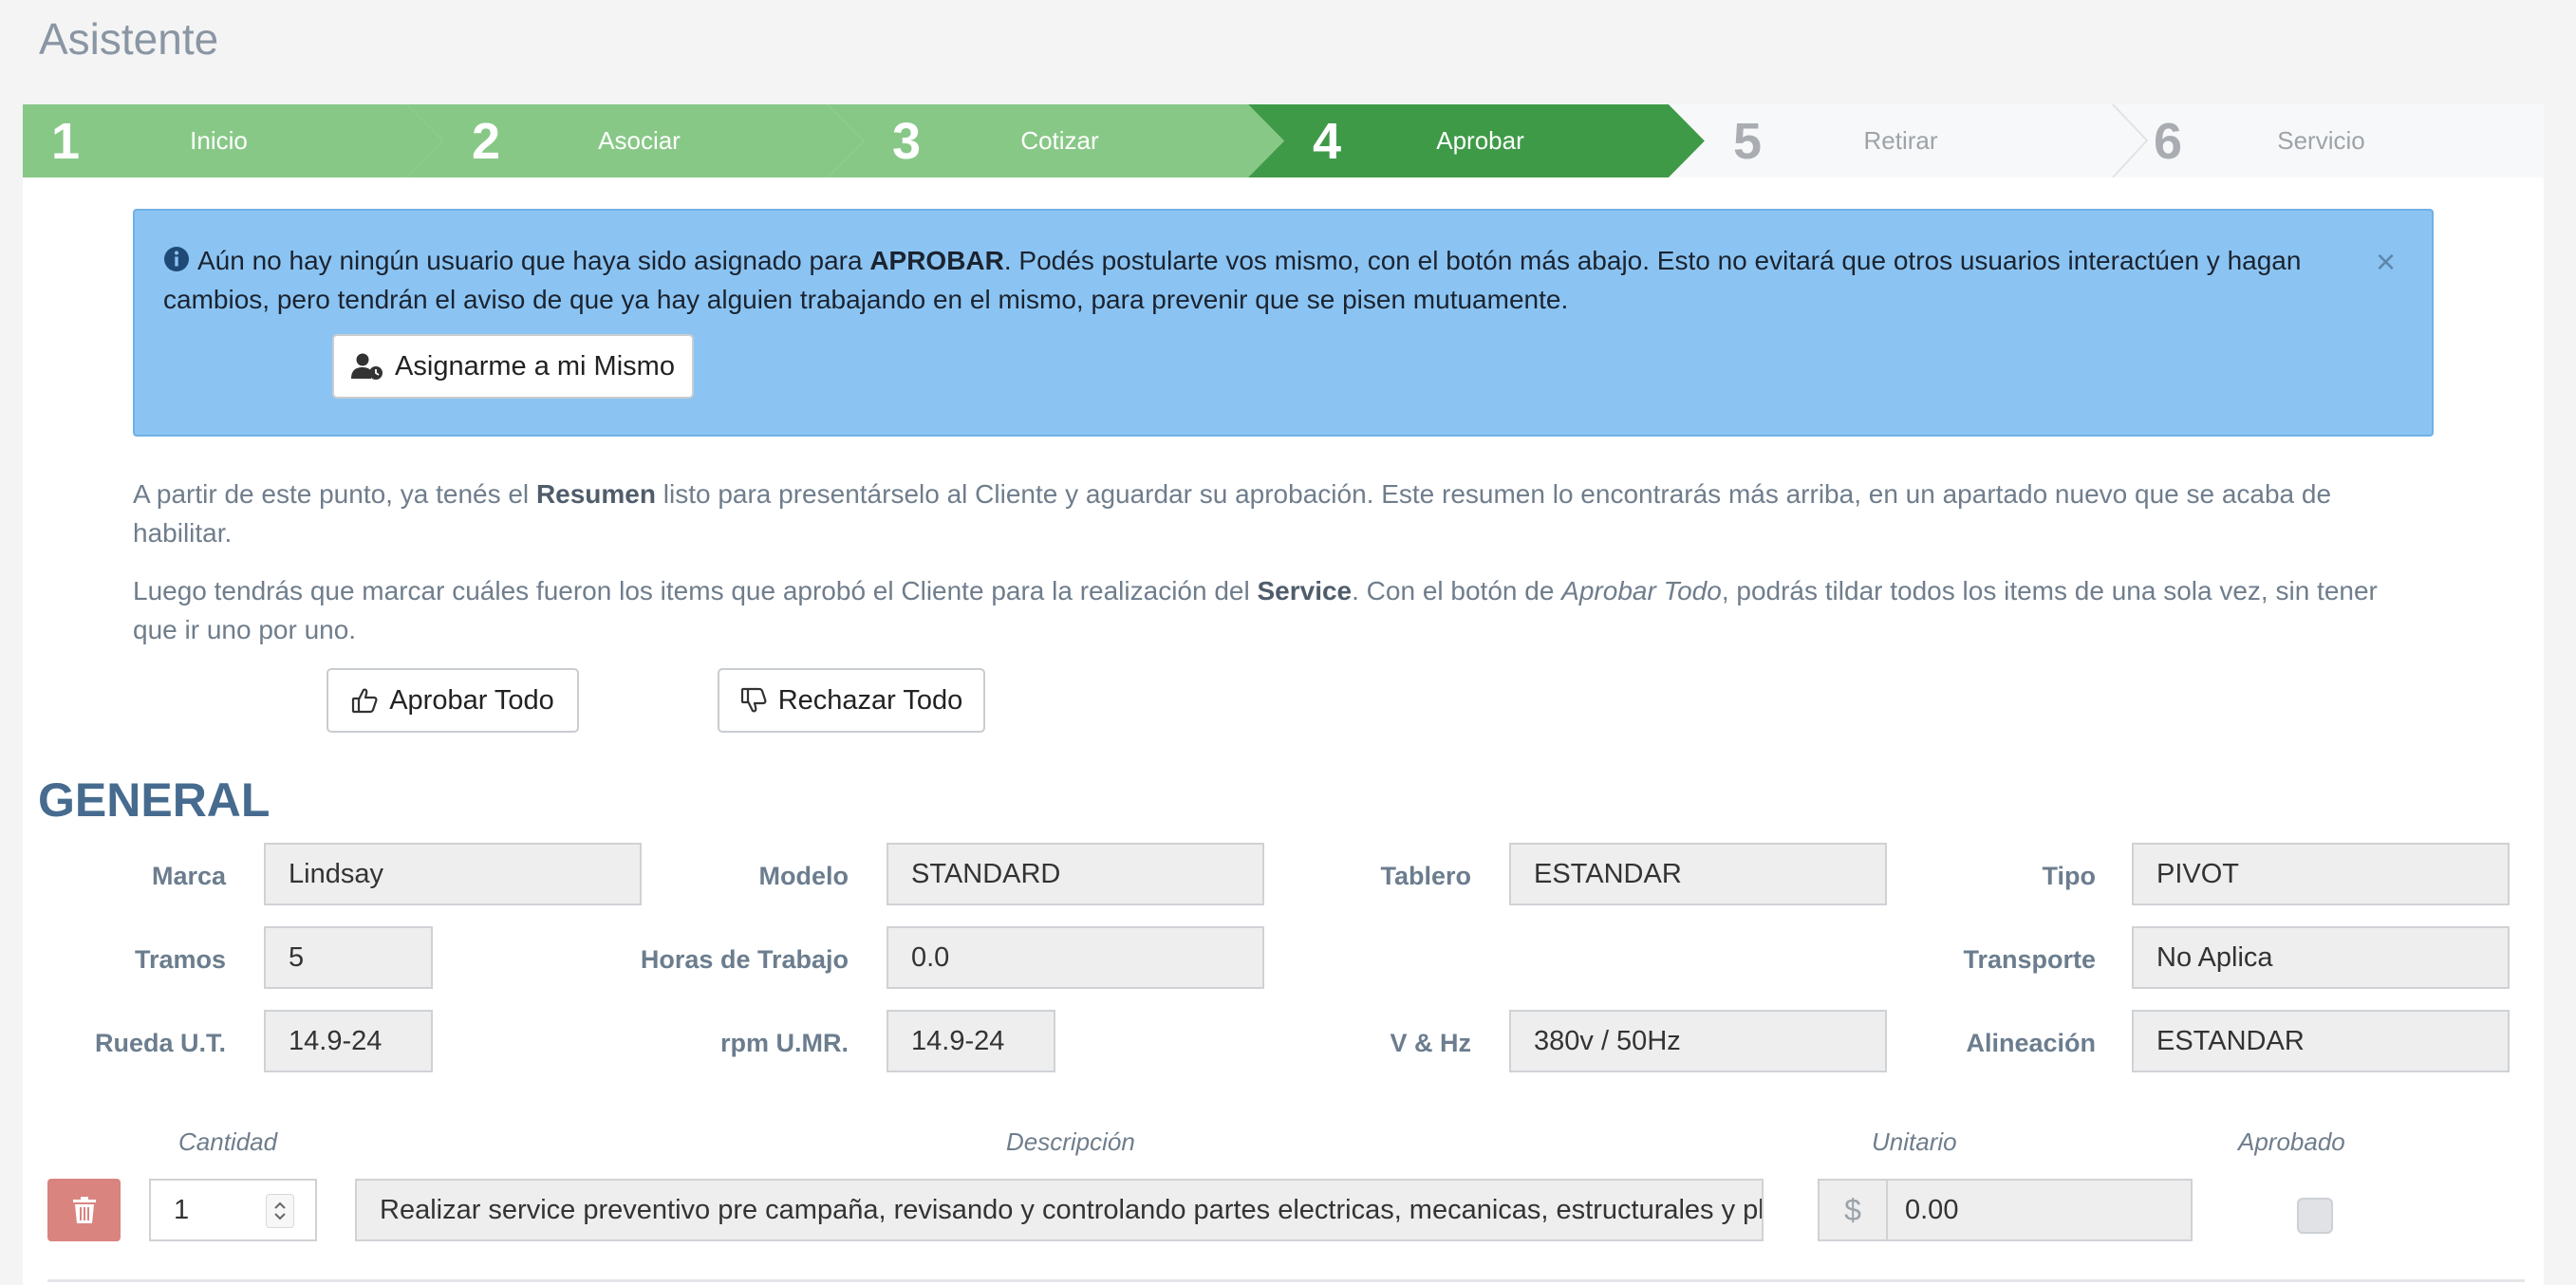 The image size is (2576, 1285). What do you see at coordinates (2315, 1216) in the screenshot?
I see `approved-checkbox` at bounding box center [2315, 1216].